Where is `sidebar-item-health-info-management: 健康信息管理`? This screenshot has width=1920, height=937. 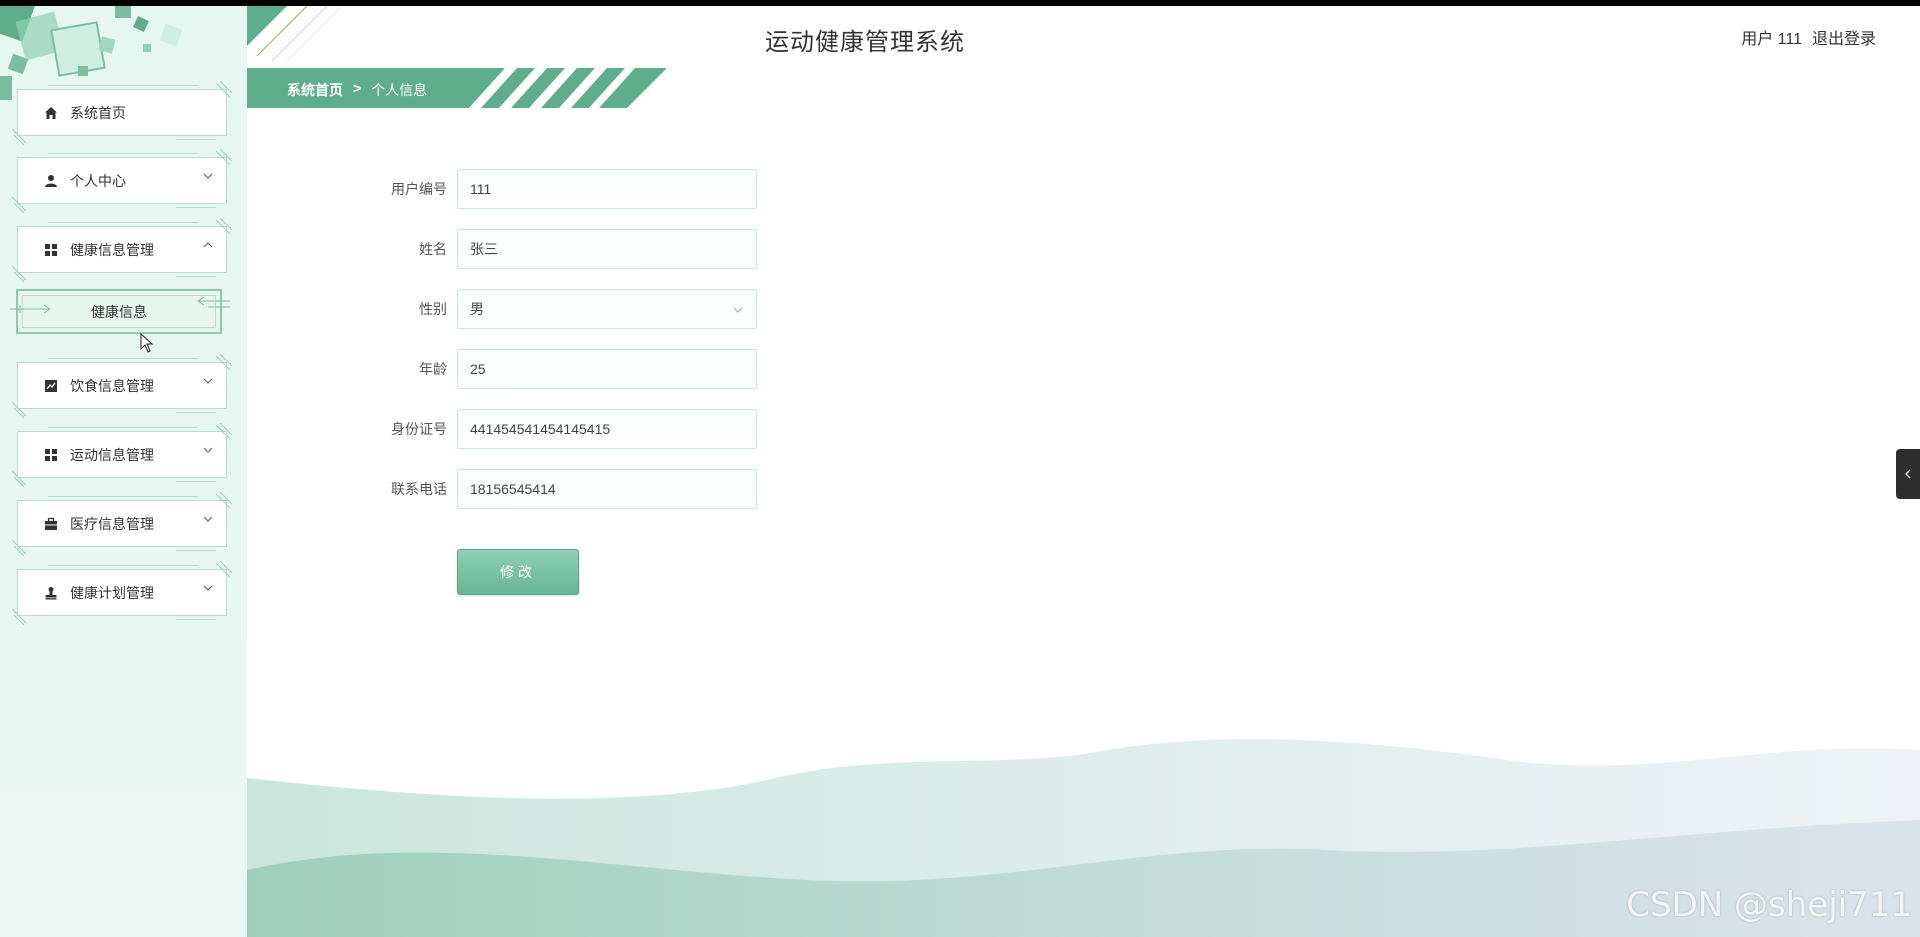
sidebar-item-health-info-management: 健康信息管理 is located at coordinates (122, 250).